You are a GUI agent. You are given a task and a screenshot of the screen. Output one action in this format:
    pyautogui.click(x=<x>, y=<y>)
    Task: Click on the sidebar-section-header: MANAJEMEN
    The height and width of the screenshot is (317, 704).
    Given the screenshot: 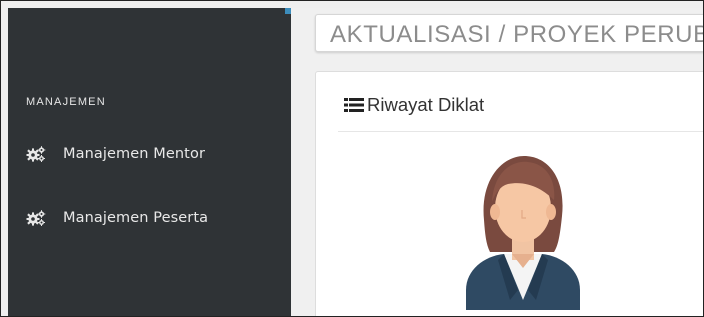 What is the action you would take?
    pyautogui.click(x=66, y=102)
    